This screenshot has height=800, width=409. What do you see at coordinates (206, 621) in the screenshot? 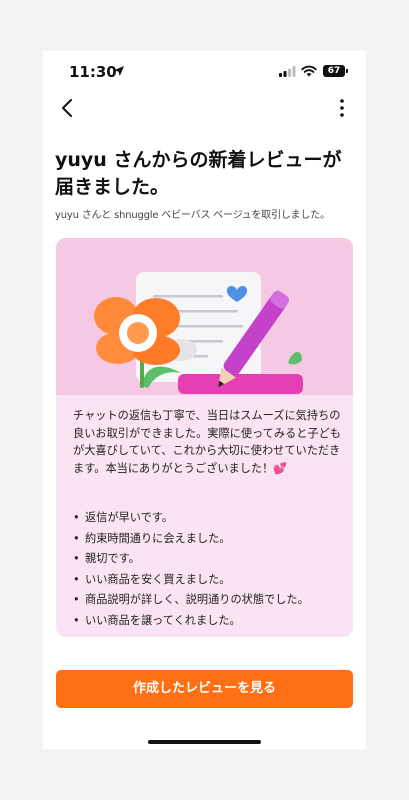
I see `list-item: いい商品を譲ってくれました。` at bounding box center [206, 621].